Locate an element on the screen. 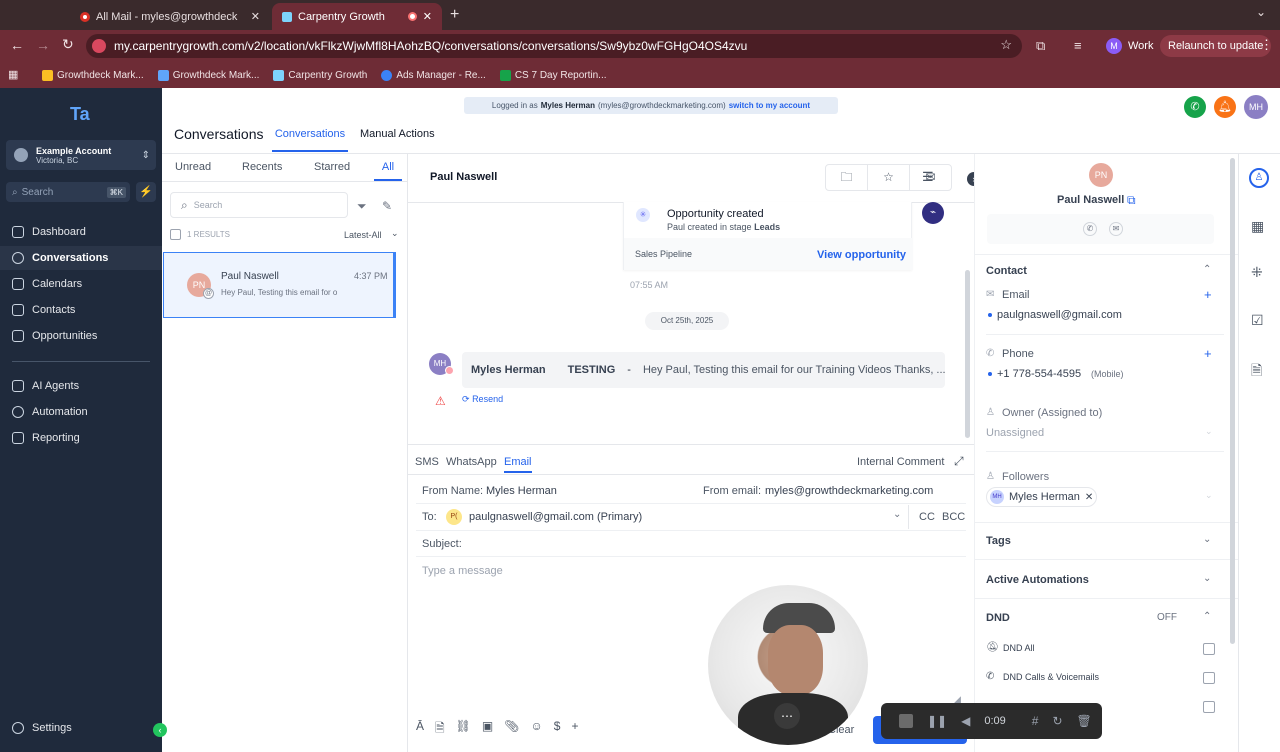 The width and height of the screenshot is (1280, 752). task-check-icon: ☑ is located at coordinates (1257, 320).